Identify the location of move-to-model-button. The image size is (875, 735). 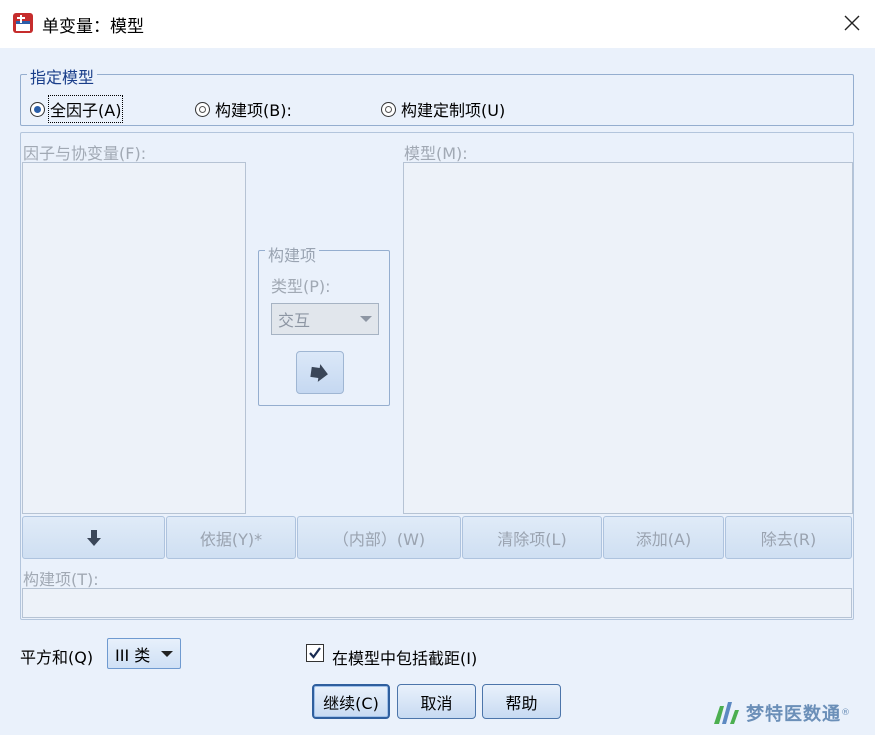
(320, 372).